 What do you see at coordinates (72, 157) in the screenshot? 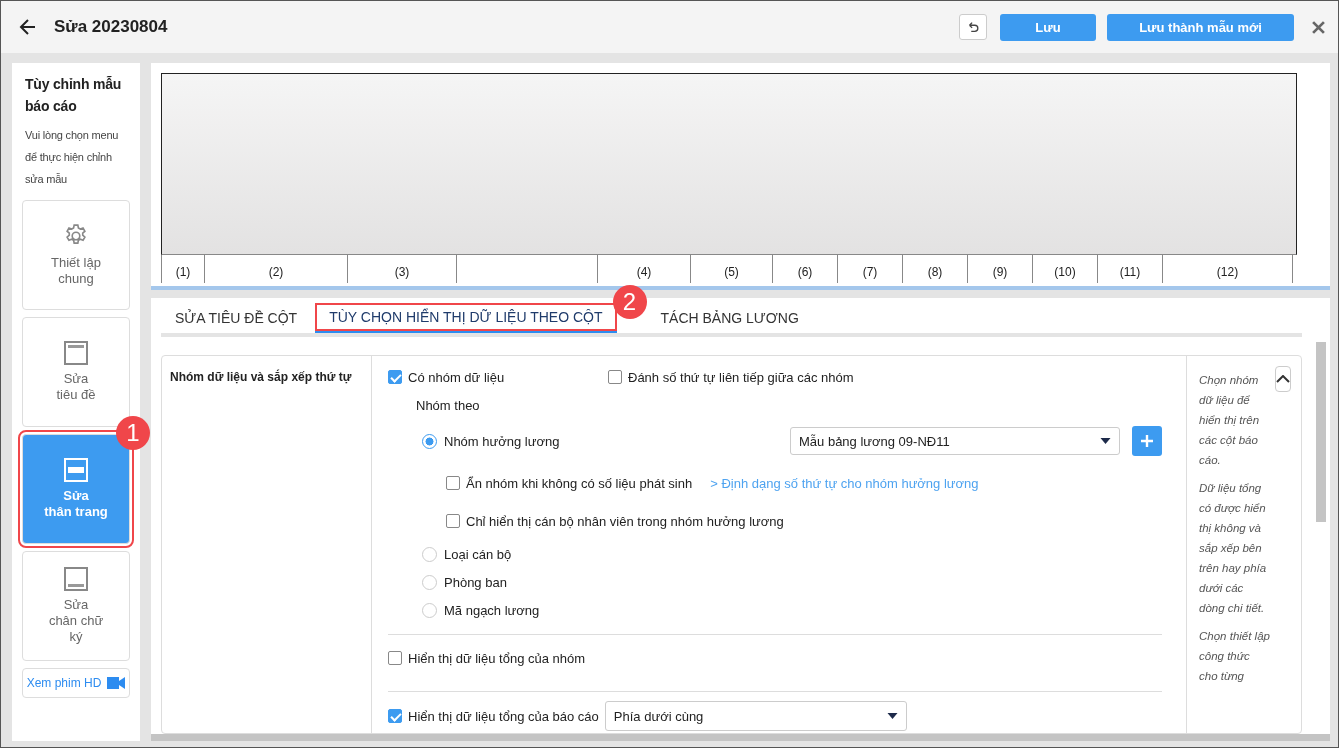
I see `sidebar-hint: Vui lòng chọn menu để thực hiện chỉnh sửa mẫu` at bounding box center [72, 157].